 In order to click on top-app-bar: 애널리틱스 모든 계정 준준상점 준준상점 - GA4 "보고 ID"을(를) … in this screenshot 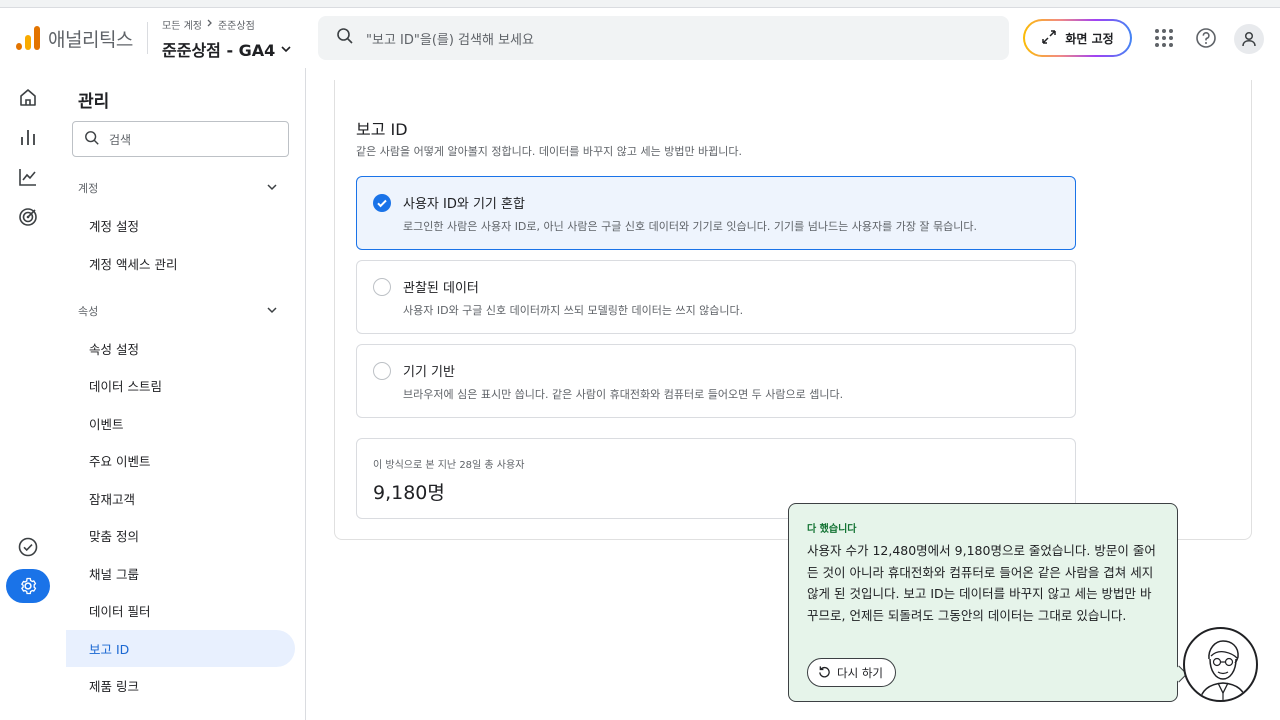, I will do `click(640, 38)`.